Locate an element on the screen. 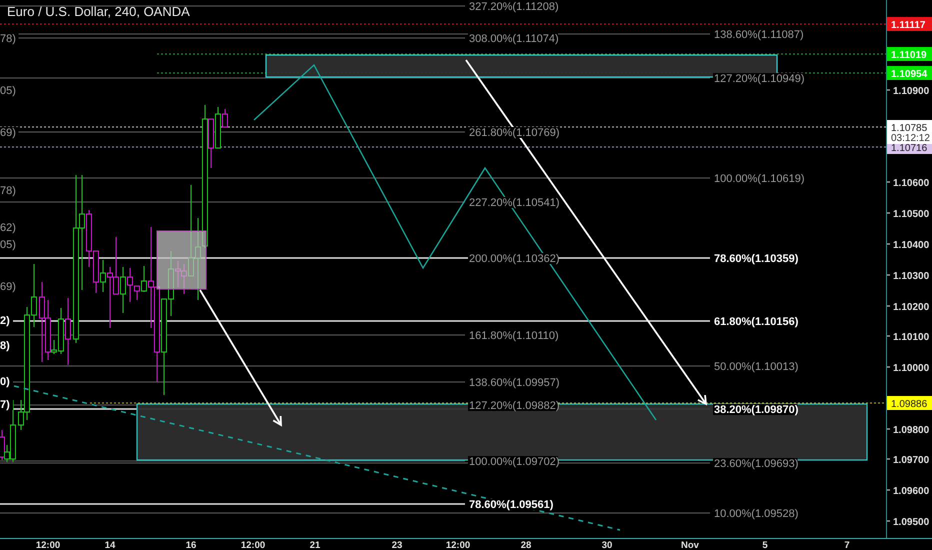 This screenshot has width=932, height=550. time-axis-label: 21 is located at coordinates (315, 545).